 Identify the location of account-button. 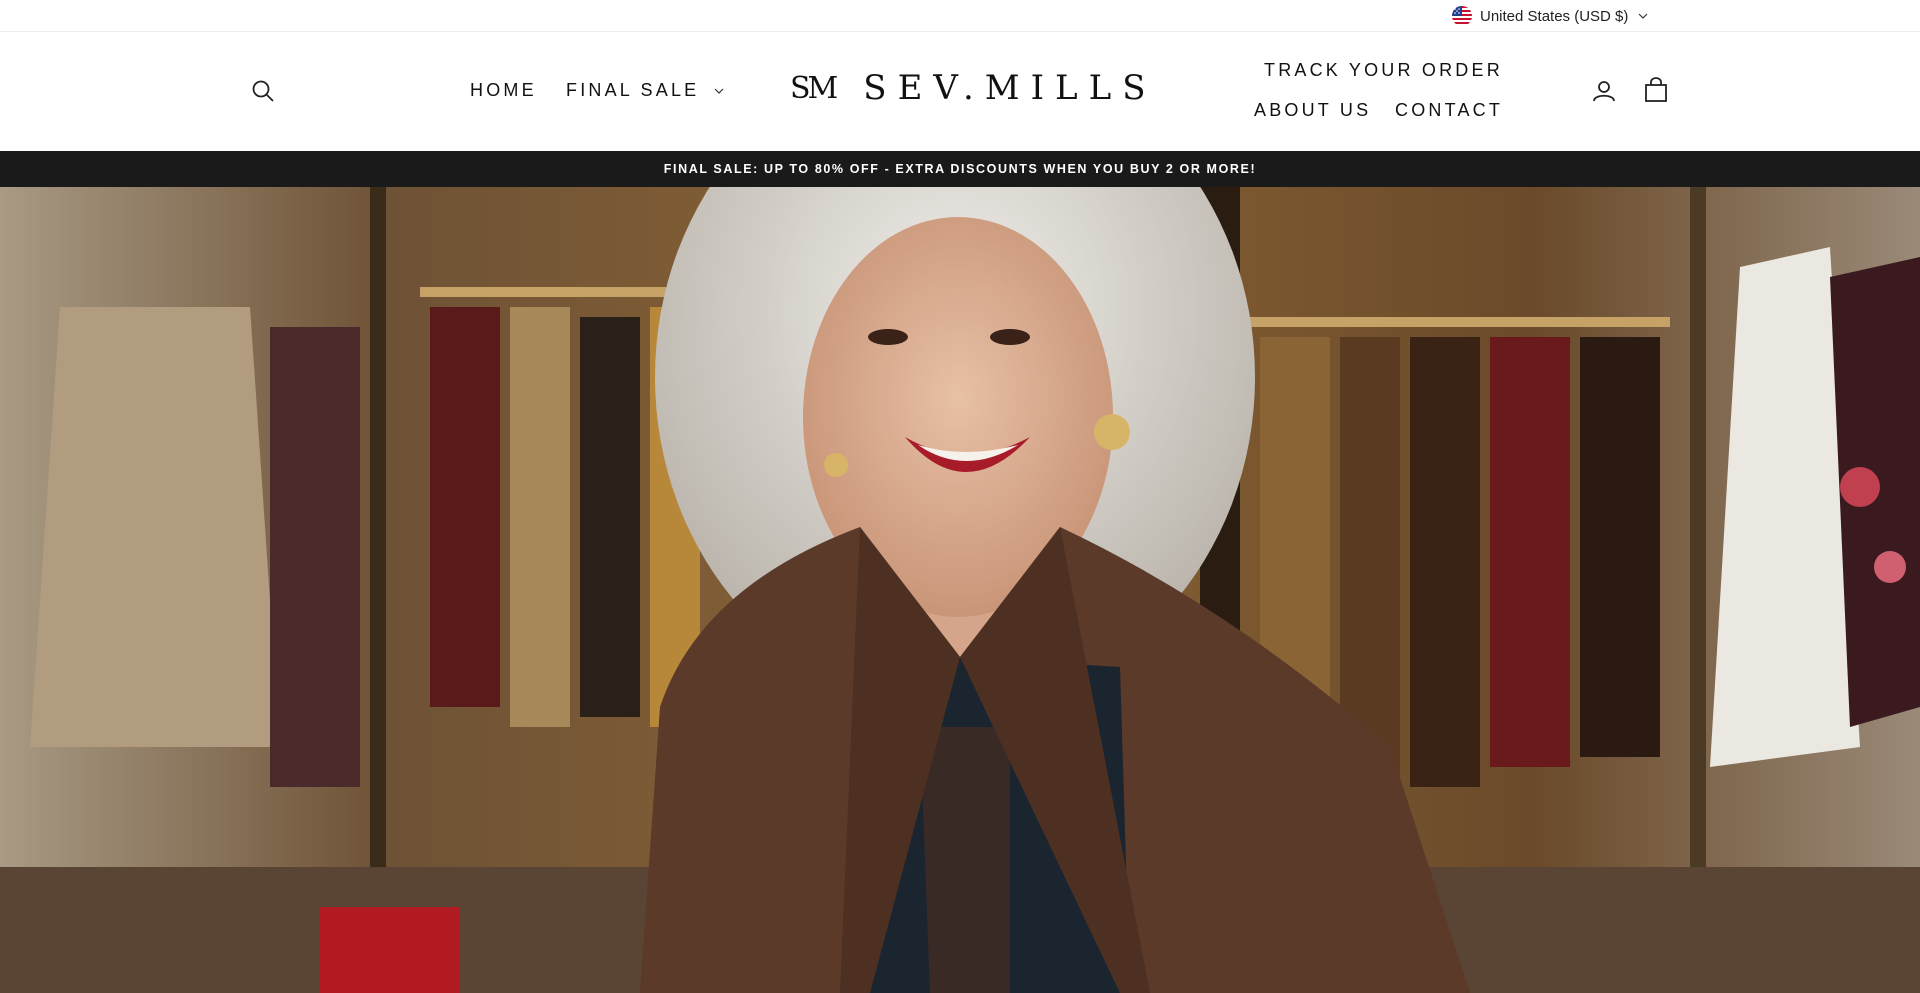
(1604, 91).